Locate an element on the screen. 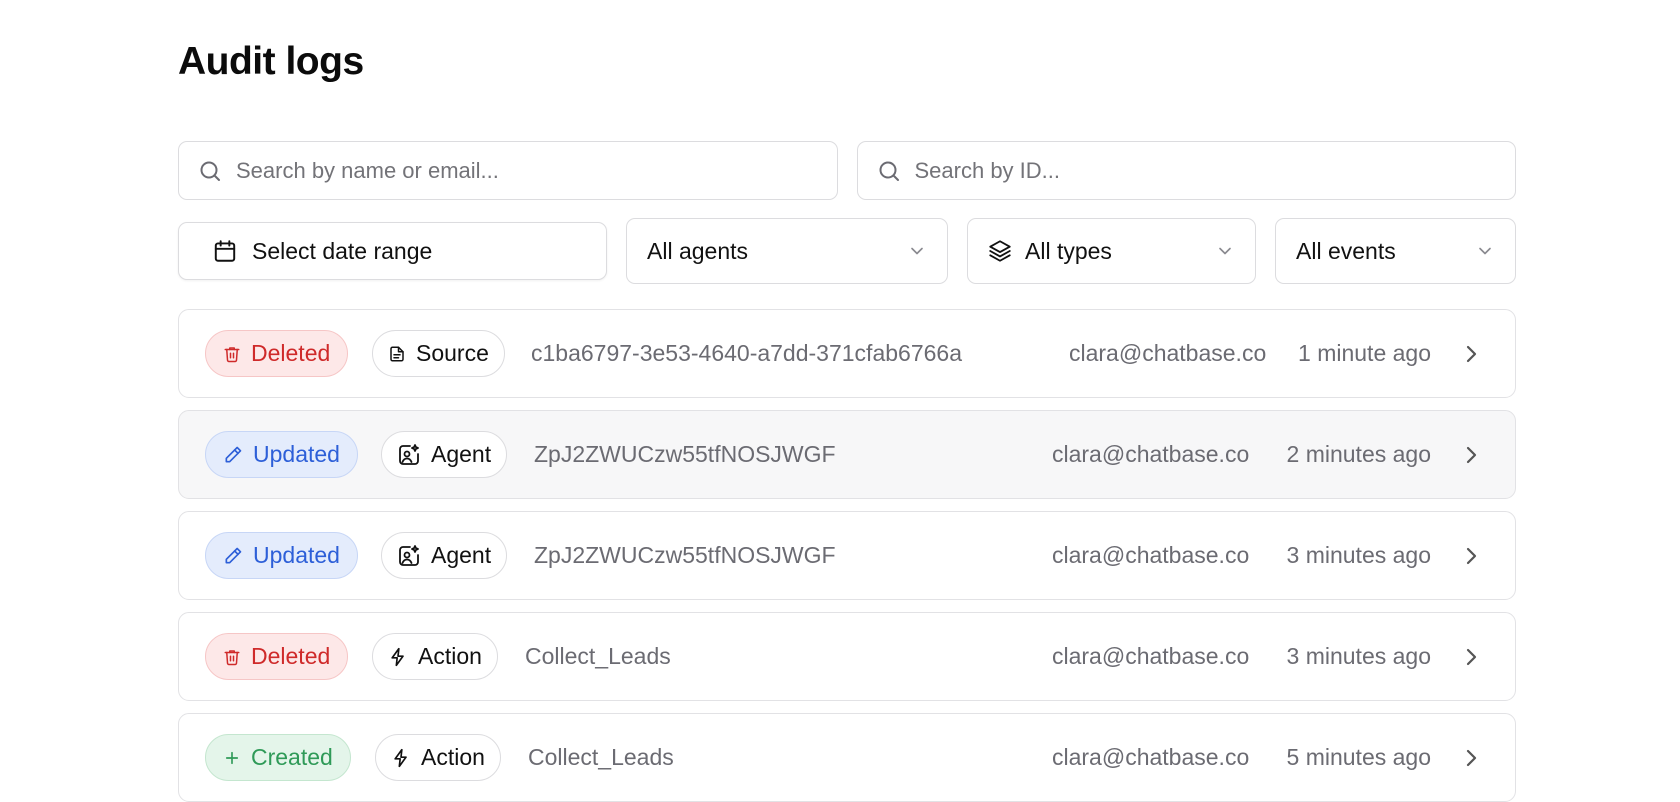 This screenshot has height=802, width=1680. agents-select: All agents is located at coordinates (787, 251).